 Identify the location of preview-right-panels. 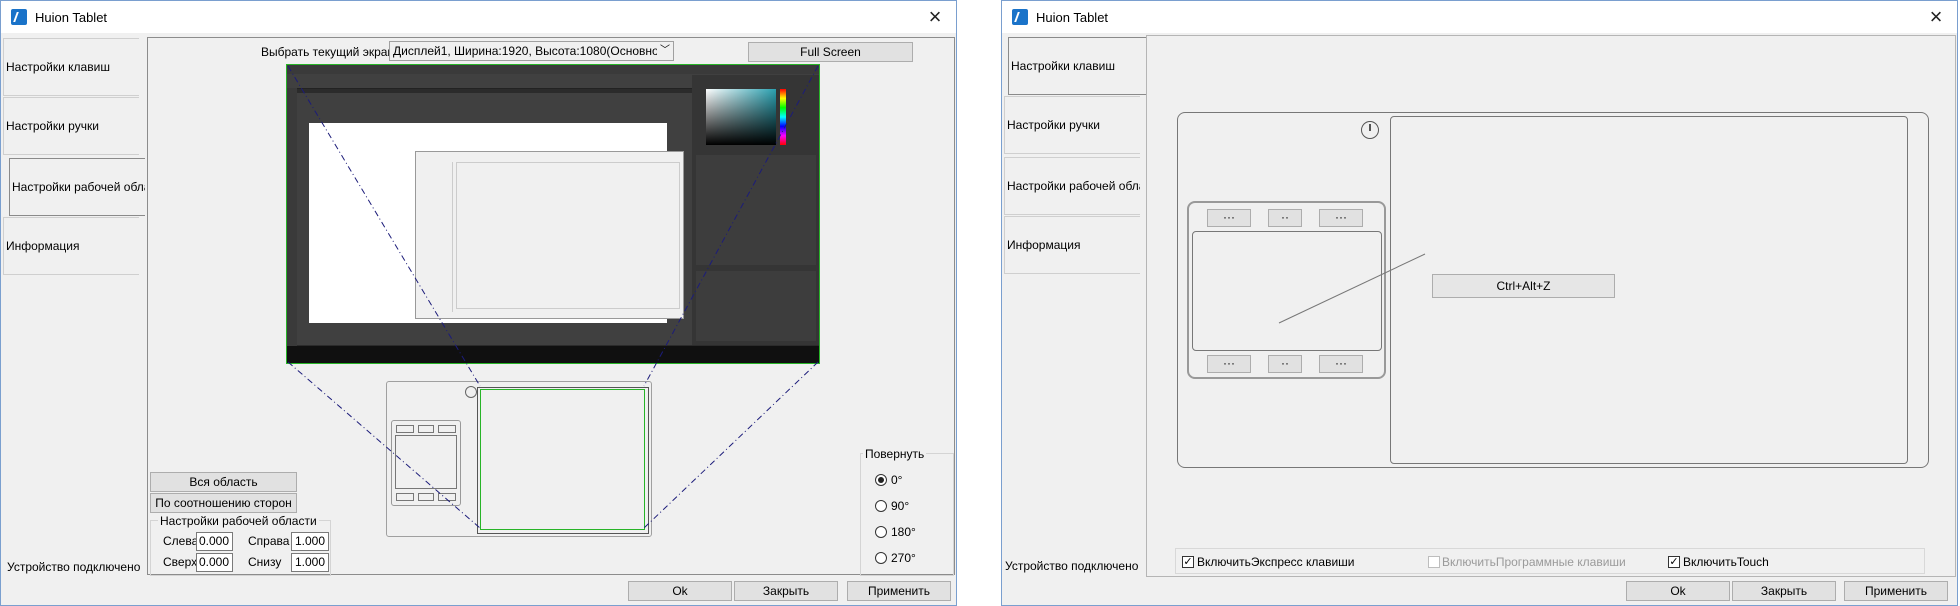
(755, 210).